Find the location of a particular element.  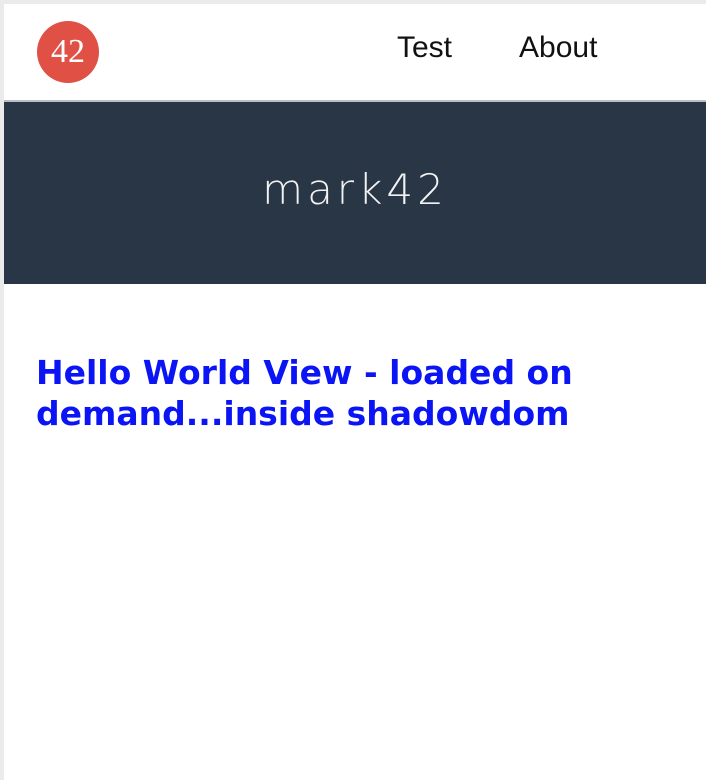

site-title: mark42 is located at coordinates (355, 189).